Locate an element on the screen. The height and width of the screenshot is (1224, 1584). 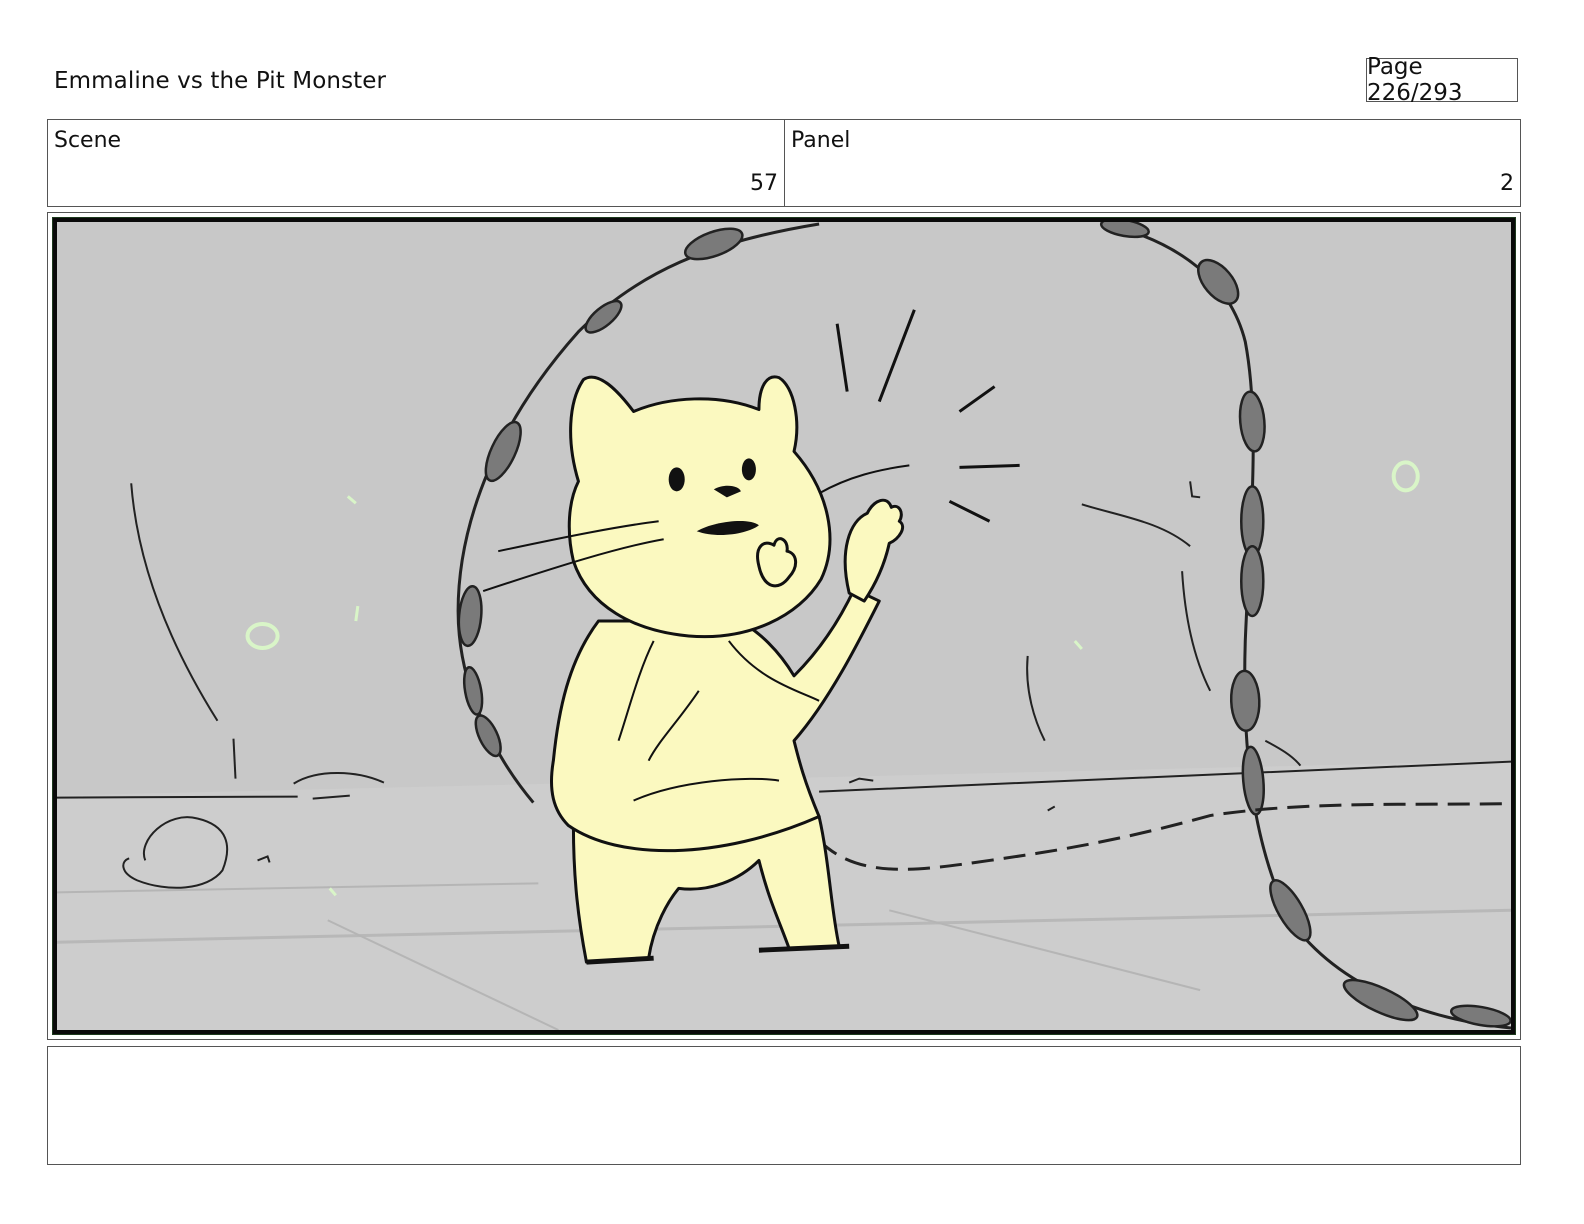
scene-number: 57 is located at coordinates (764, 183).